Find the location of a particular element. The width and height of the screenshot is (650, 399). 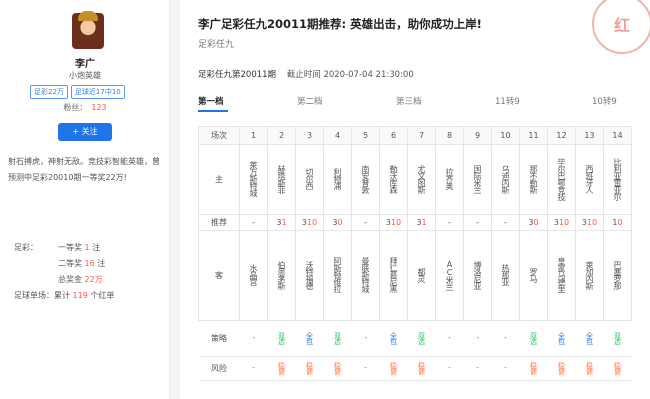

tab-tier-2: 第二档 is located at coordinates (310, 101).